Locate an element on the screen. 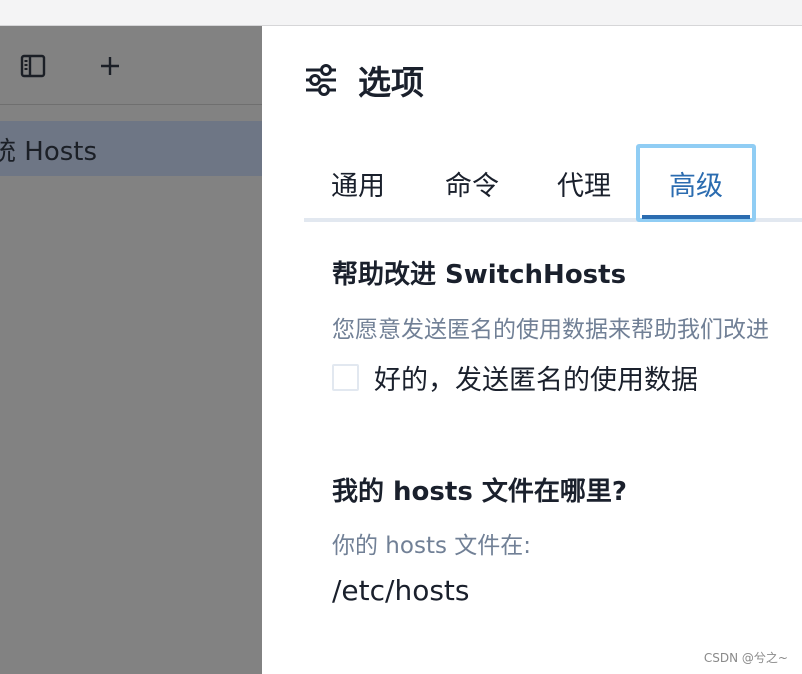  hosts-location-description-wrap: 你的 hosts 文件在: is located at coordinates (431, 543).